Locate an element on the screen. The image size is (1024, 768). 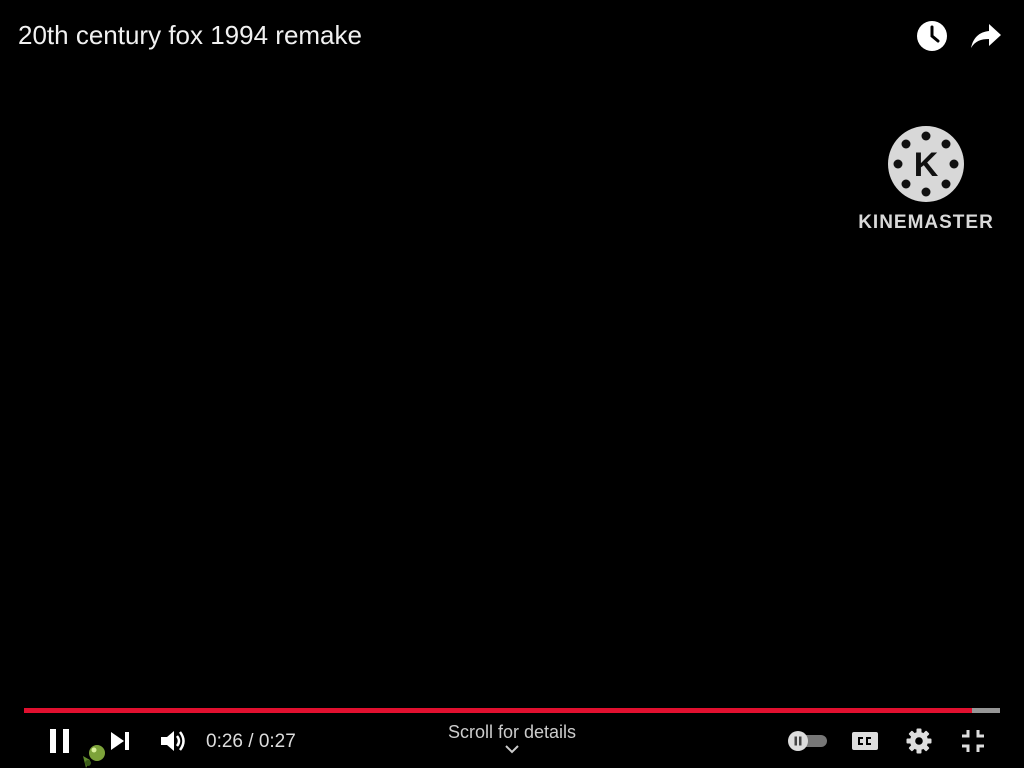
volume-icon is located at coordinates (173, 741).